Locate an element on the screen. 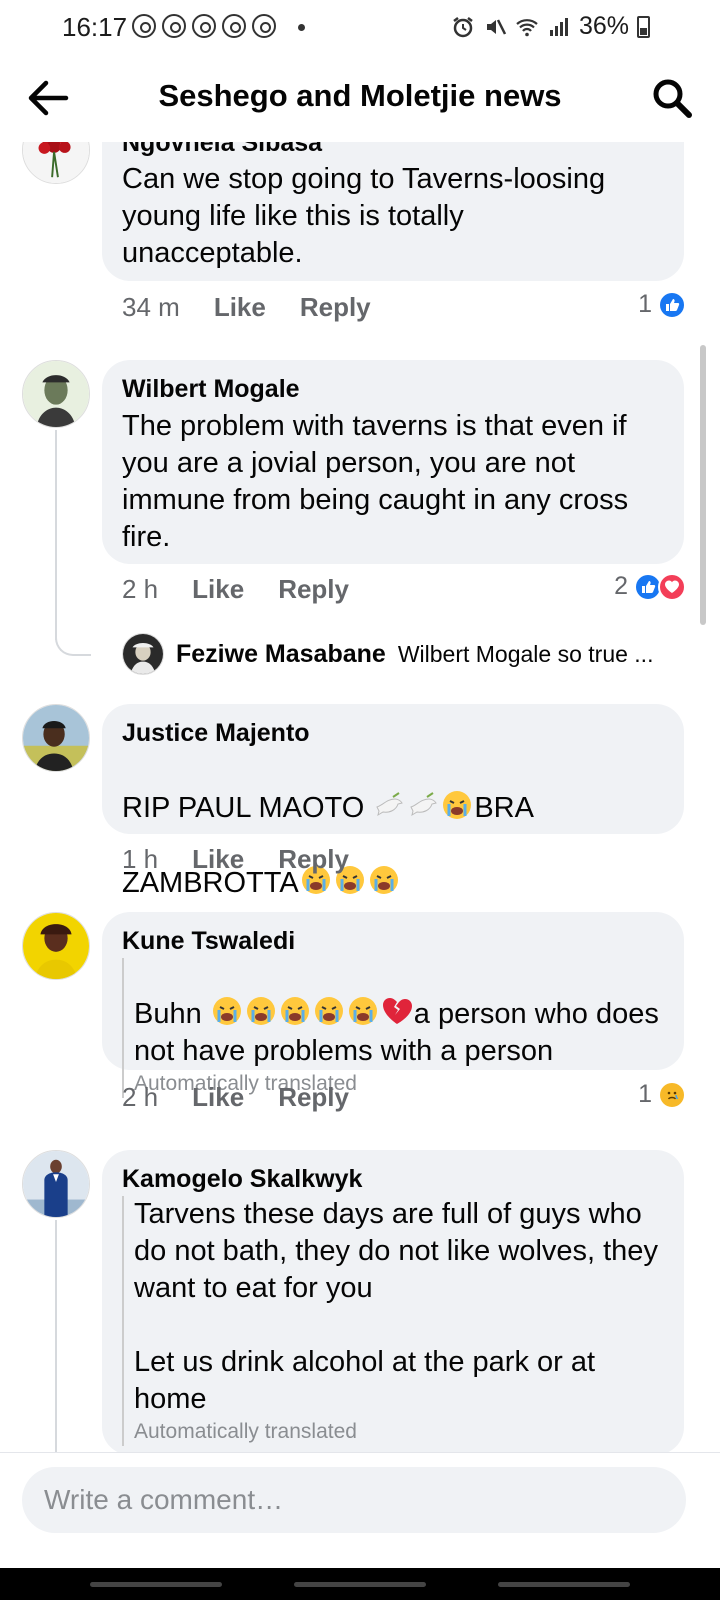 This screenshot has height=1600, width=720. comment-author: Ngovhela Sibasa is located at coordinates (393, 150).